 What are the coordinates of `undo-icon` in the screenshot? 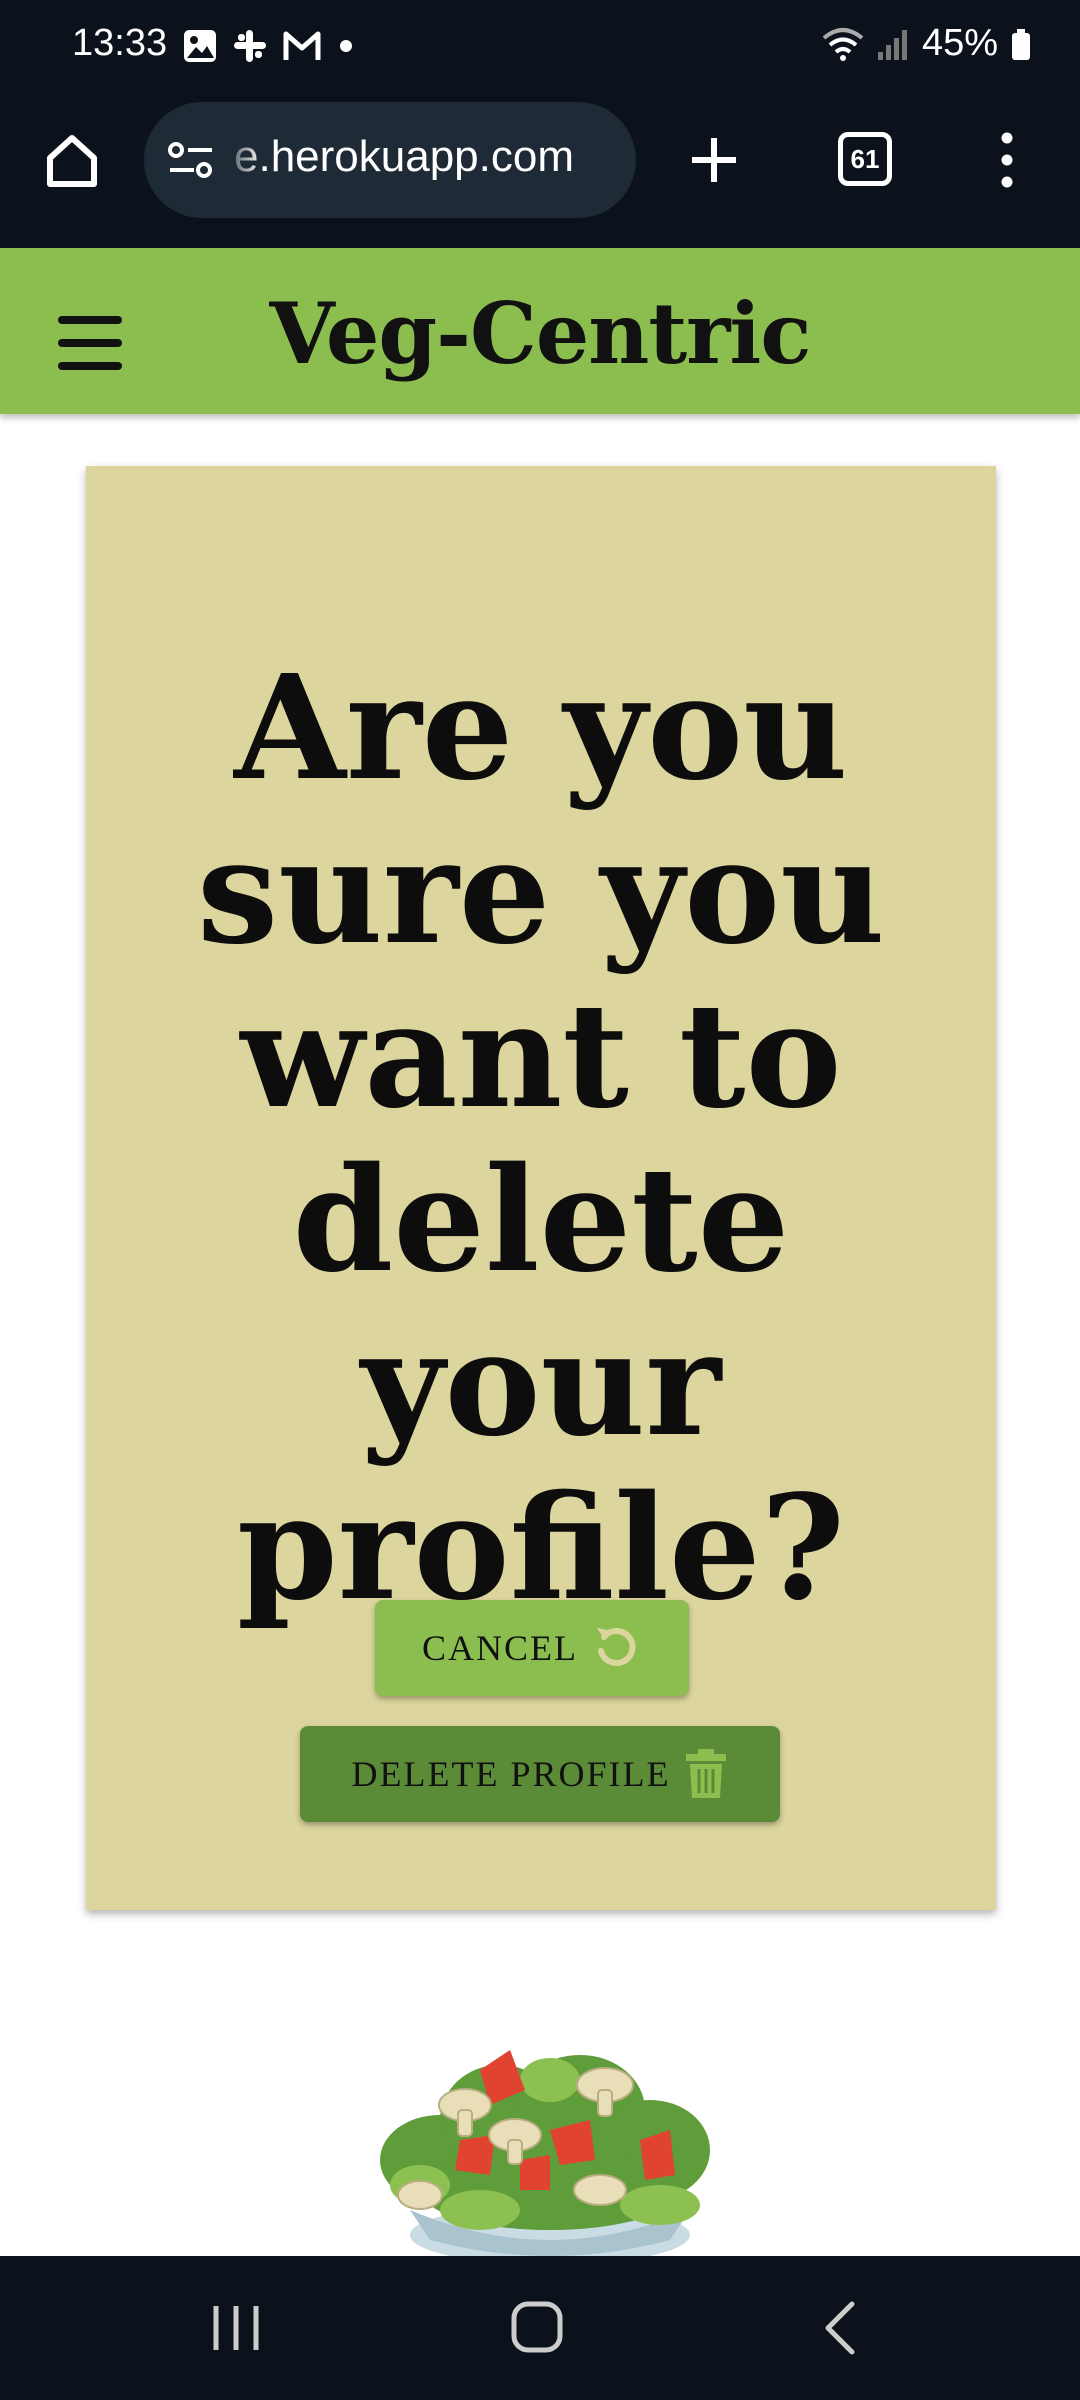 It's located at (616, 1647).